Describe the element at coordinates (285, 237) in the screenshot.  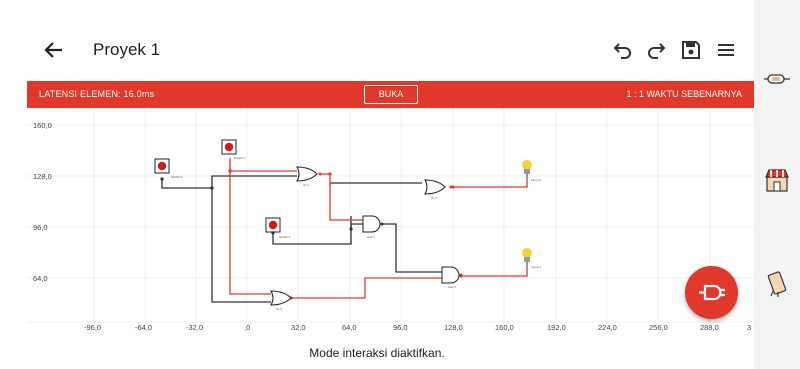
I see `switch-2-label: Switch 2` at that location.